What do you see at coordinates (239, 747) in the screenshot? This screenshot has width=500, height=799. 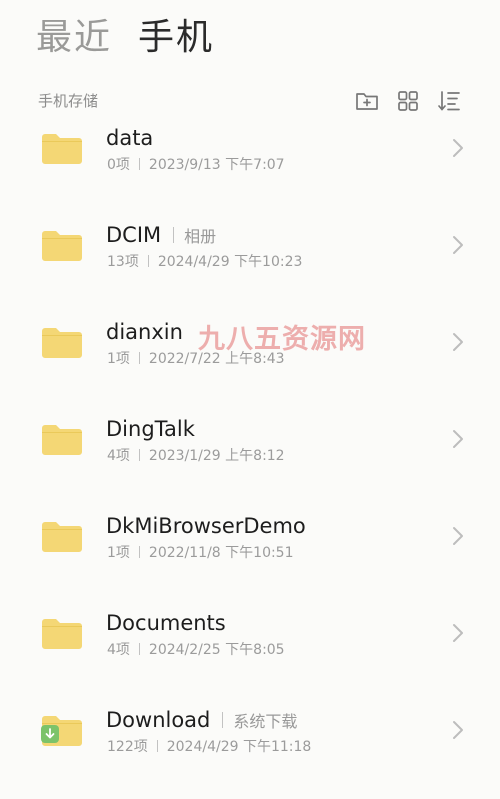 I see `folder-date: 2024/4/29 下午11:18` at bounding box center [239, 747].